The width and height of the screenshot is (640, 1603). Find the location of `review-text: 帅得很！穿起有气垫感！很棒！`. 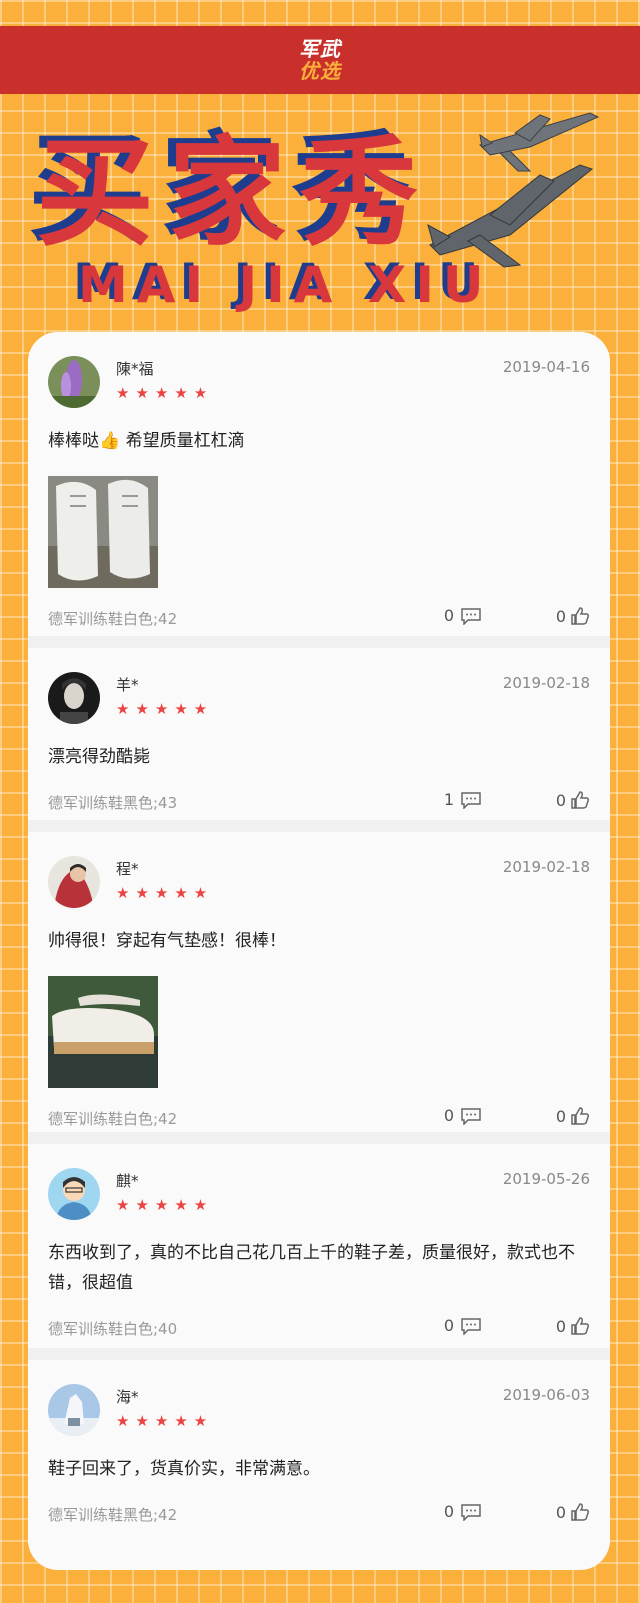

review-text: 帅得很！穿起有气垫感！很棒！ is located at coordinates (167, 941).